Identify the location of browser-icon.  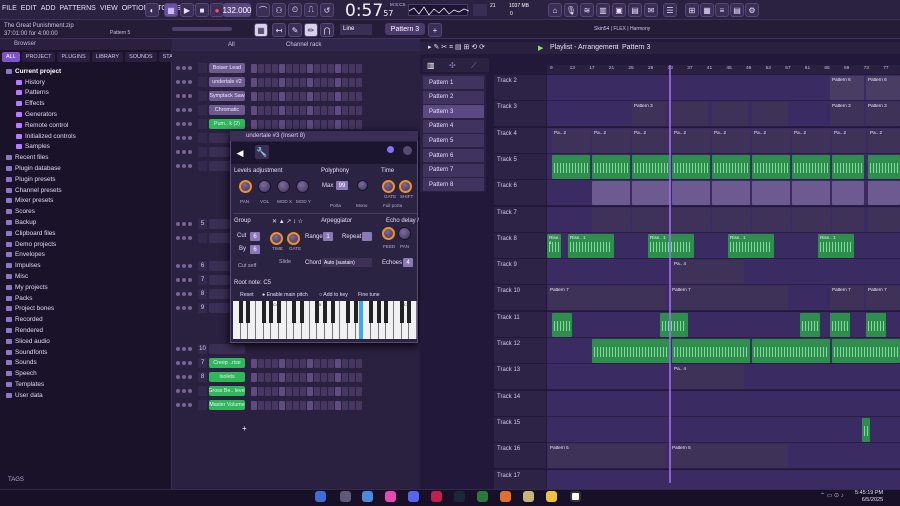
(505, 496).